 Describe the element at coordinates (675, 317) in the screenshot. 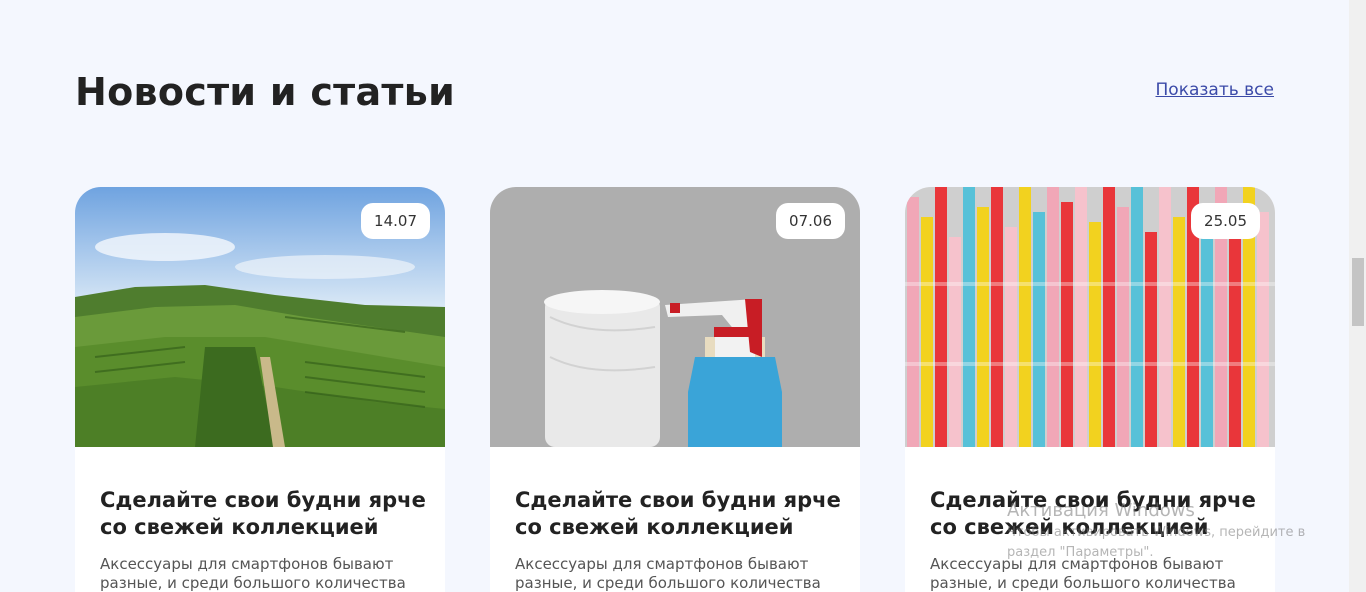

I see `card-image-cleaning: 07.06` at that location.